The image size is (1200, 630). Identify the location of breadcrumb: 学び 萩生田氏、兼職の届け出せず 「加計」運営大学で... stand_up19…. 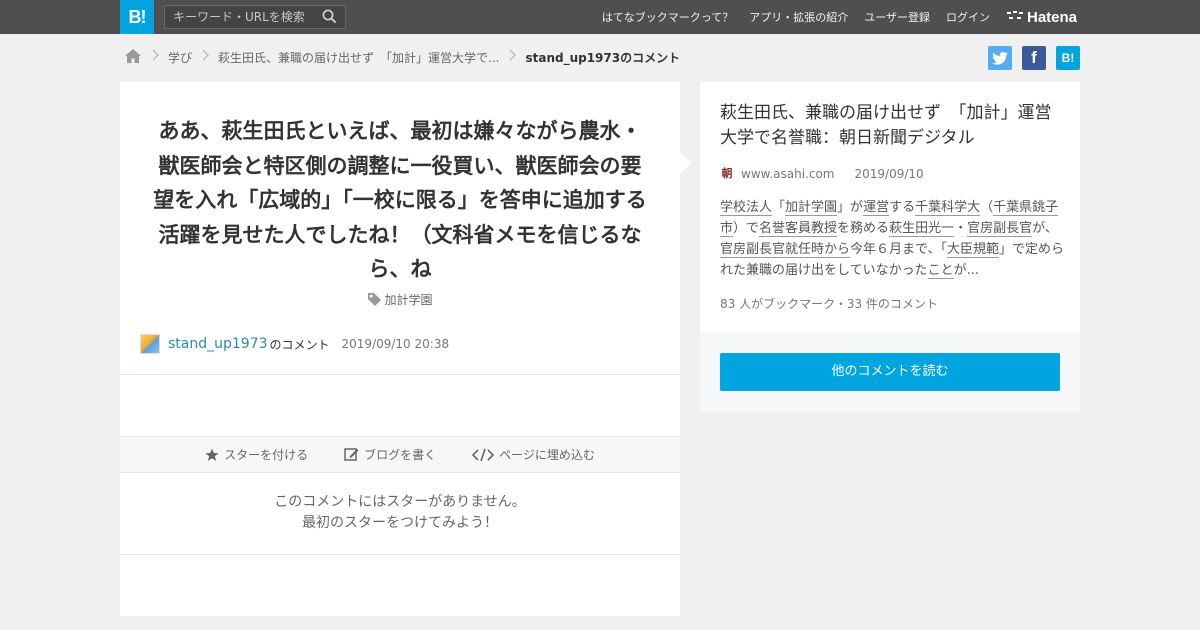
(402, 57).